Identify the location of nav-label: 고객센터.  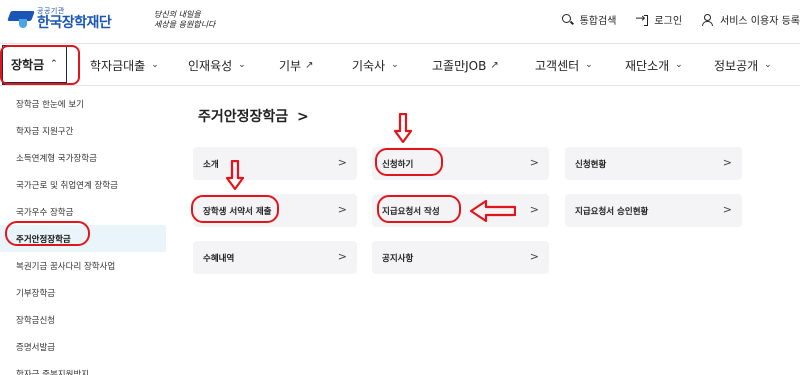
(557, 65).